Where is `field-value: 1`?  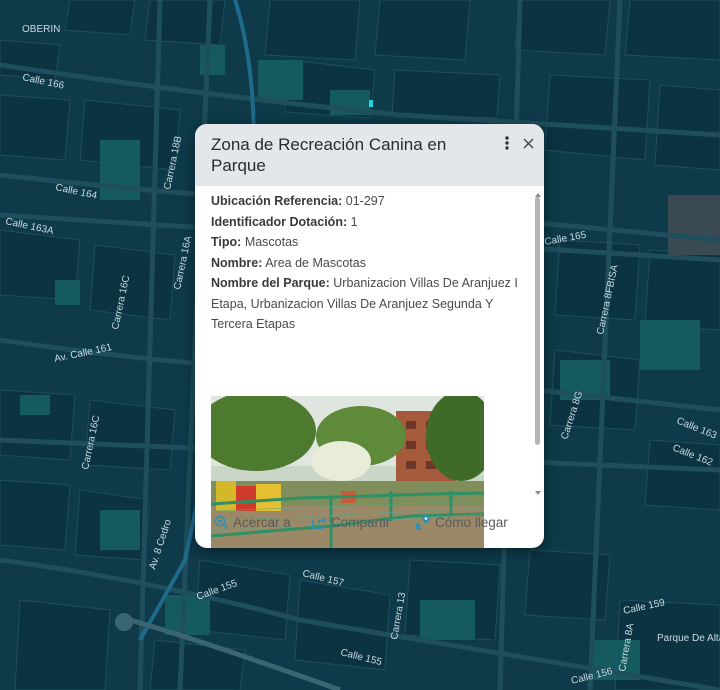 field-value: 1 is located at coordinates (354, 221).